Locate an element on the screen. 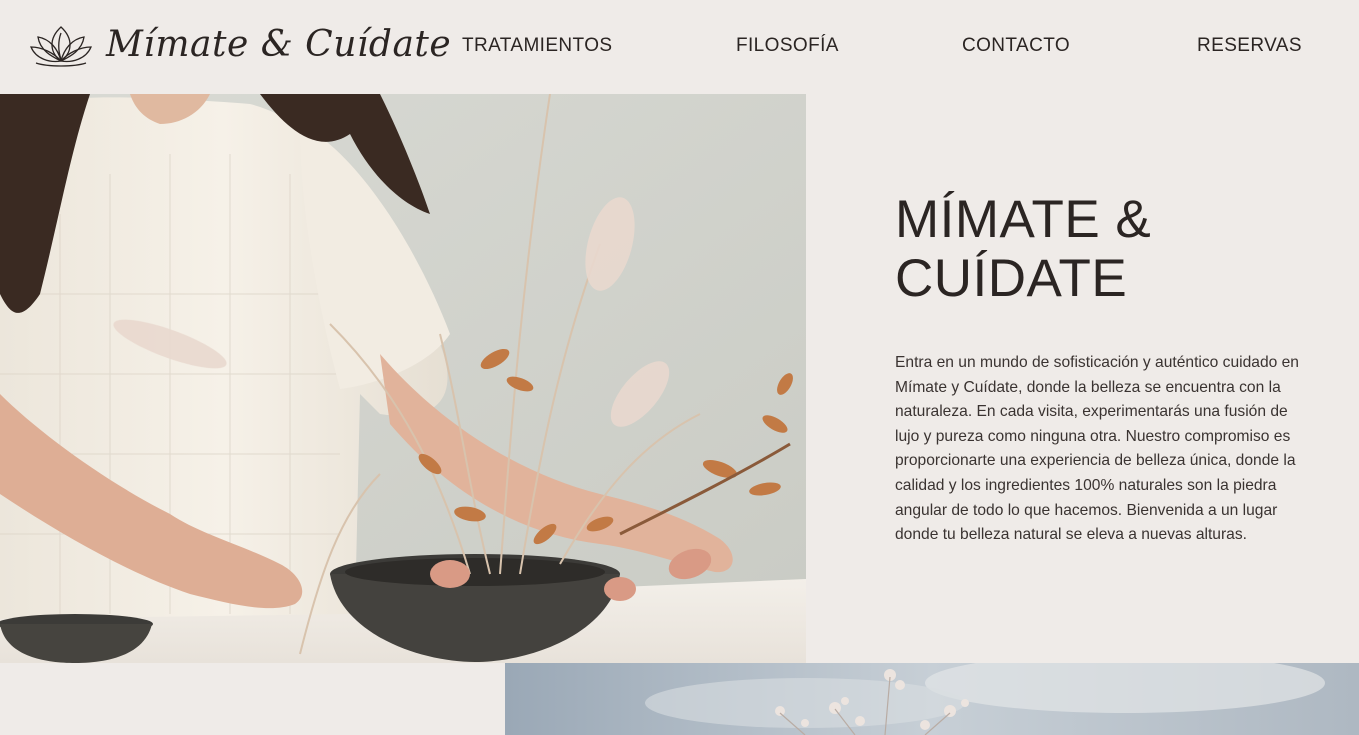  nav-filosofia: FILOSOFÍA is located at coordinates (787, 46).